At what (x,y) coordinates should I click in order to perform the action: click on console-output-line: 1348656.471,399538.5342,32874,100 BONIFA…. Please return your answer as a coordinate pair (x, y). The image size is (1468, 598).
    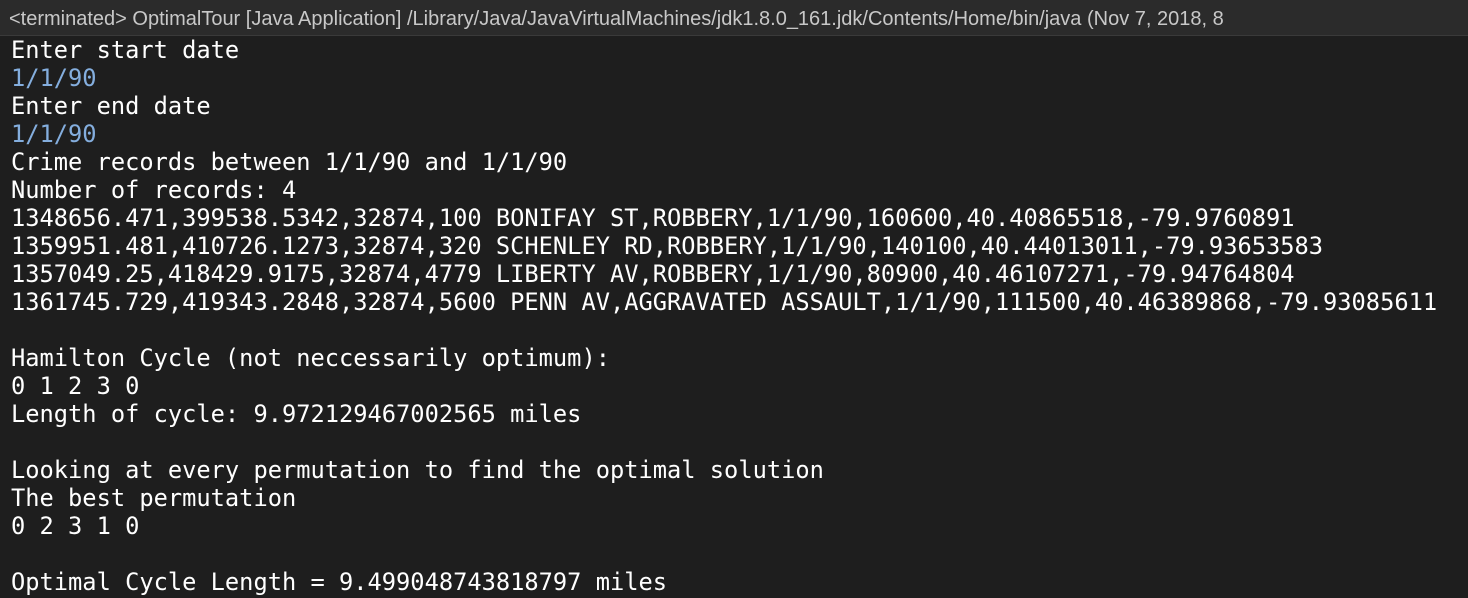
    Looking at the image, I should click on (653, 218).